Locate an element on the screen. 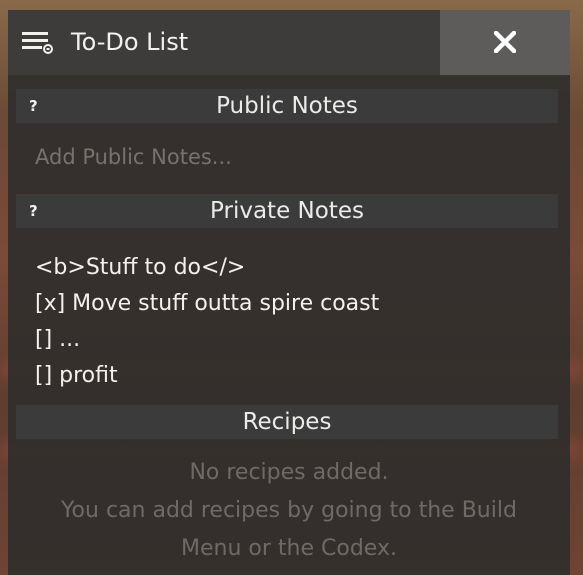 The height and width of the screenshot is (575, 583). close-button is located at coordinates (505, 42).